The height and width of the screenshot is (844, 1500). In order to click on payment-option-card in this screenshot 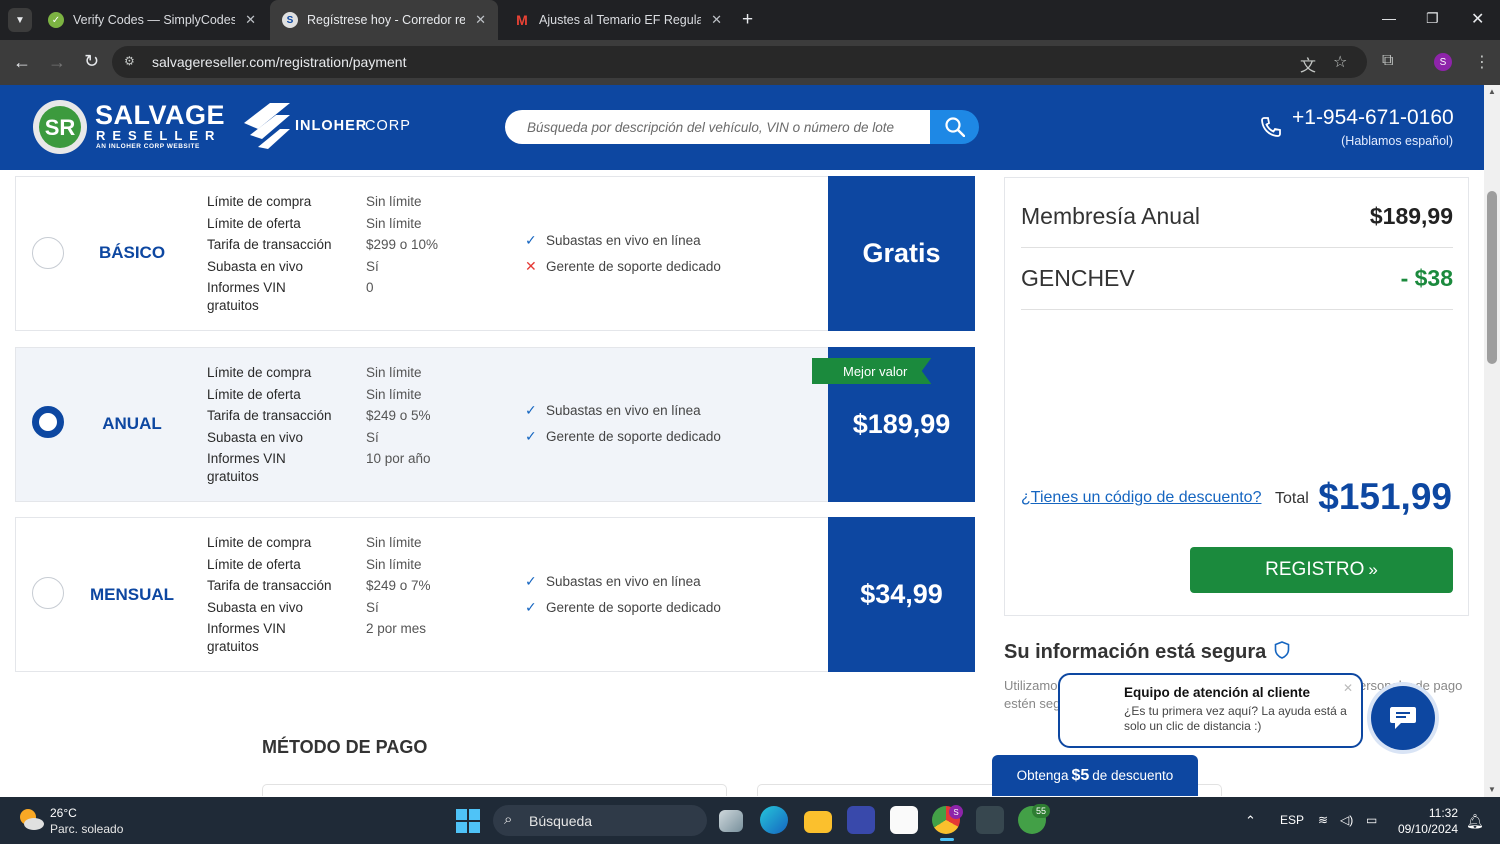, I will do `click(494, 790)`.